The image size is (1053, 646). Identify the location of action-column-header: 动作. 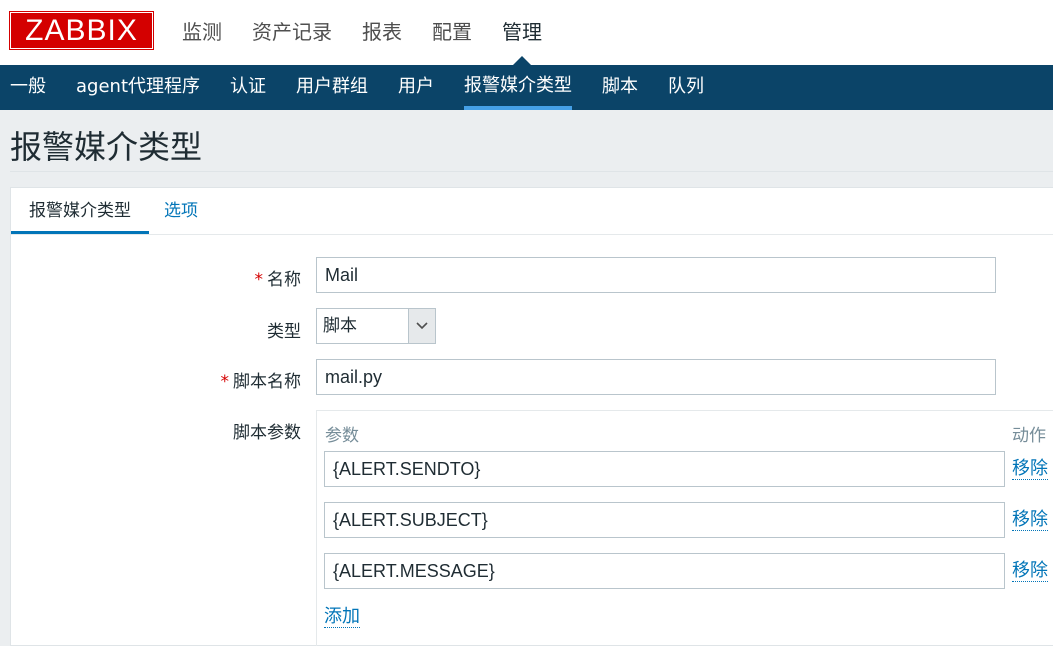
(1029, 436).